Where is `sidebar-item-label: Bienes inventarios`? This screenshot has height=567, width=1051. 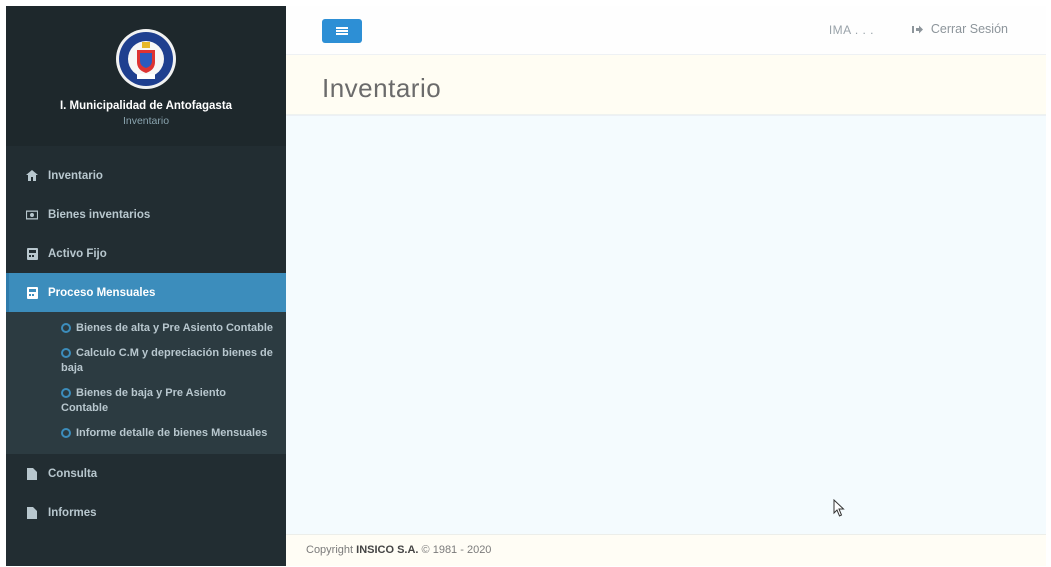
sidebar-item-label: Bienes inventarios is located at coordinates (99, 214).